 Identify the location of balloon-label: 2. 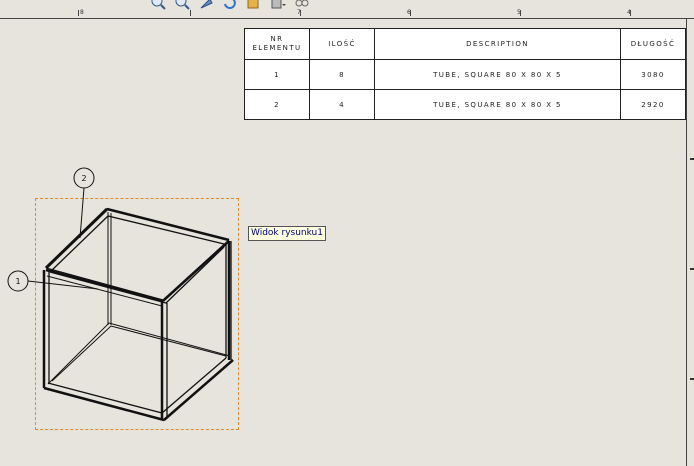
(83, 178).